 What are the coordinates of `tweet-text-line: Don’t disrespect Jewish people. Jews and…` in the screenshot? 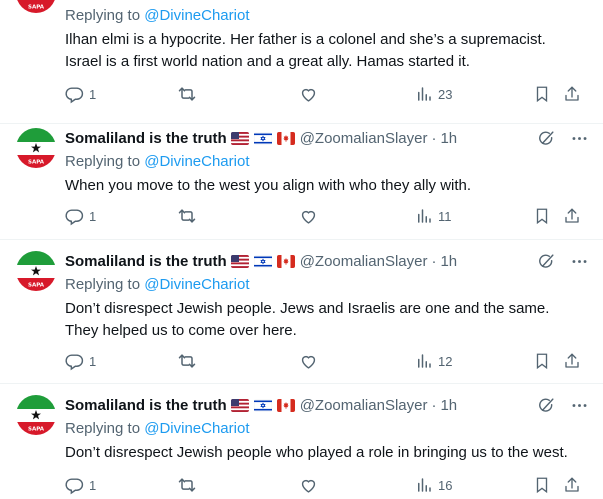 It's located at (307, 308).